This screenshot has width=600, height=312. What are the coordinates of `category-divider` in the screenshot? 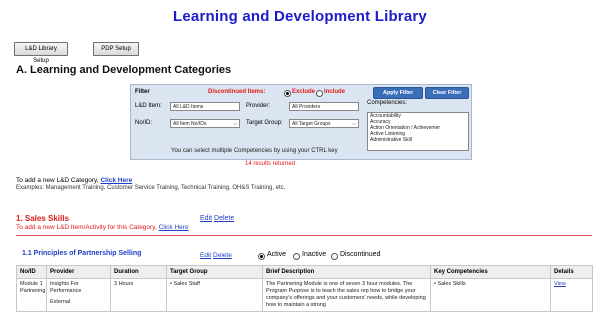 It's located at (304, 235).